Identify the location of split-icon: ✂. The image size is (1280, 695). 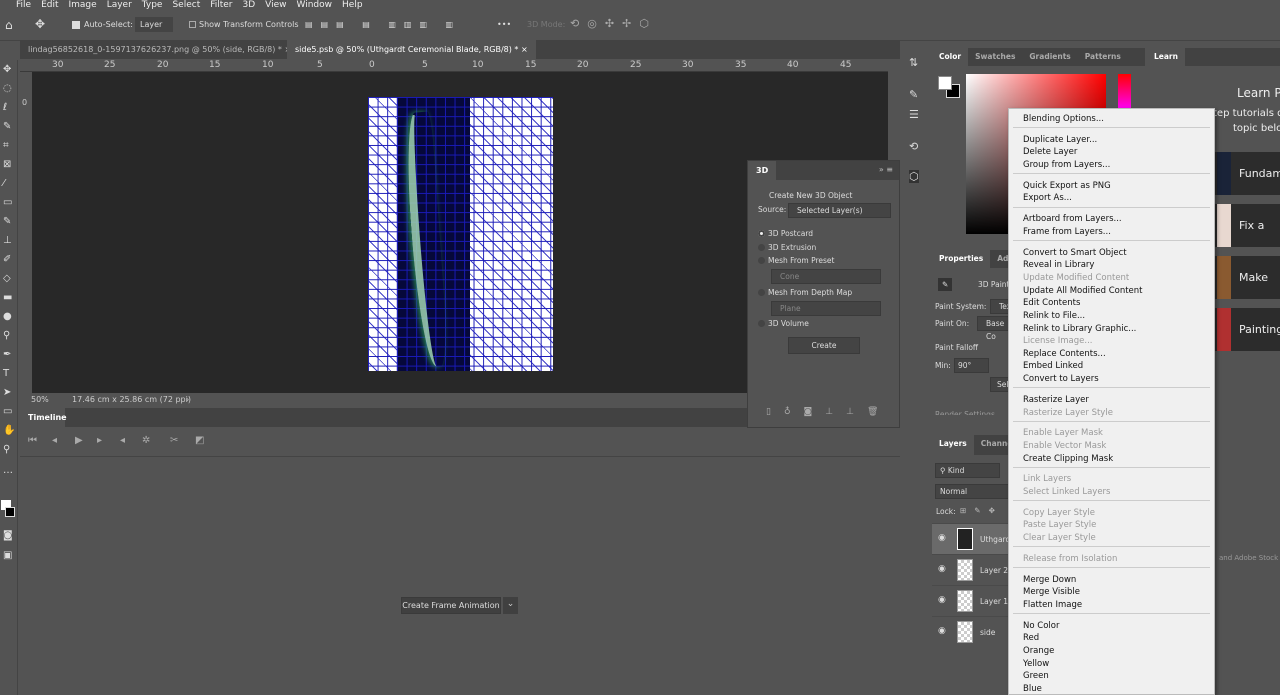
(174, 440).